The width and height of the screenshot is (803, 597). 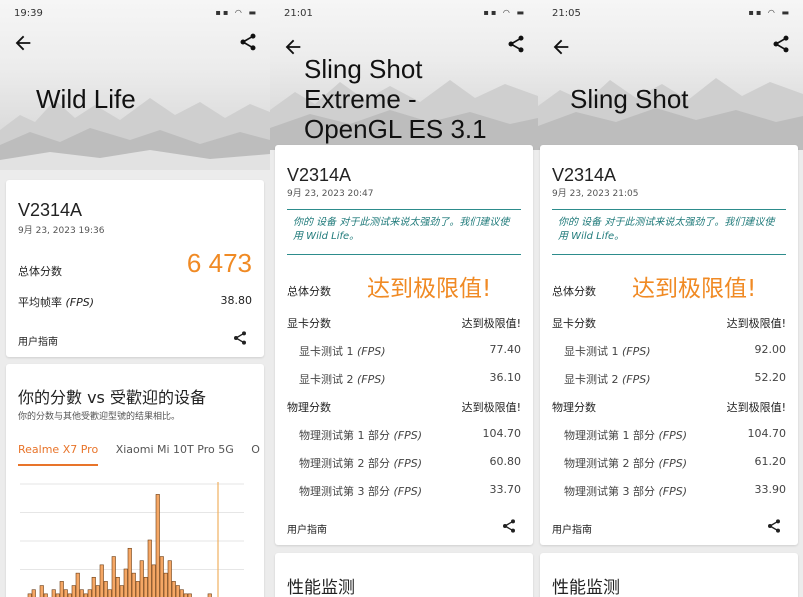 I want to click on device-tabs: Realme X7 Pro Xiaomi Mi 10T Pro 5G O, so click(x=144, y=454).